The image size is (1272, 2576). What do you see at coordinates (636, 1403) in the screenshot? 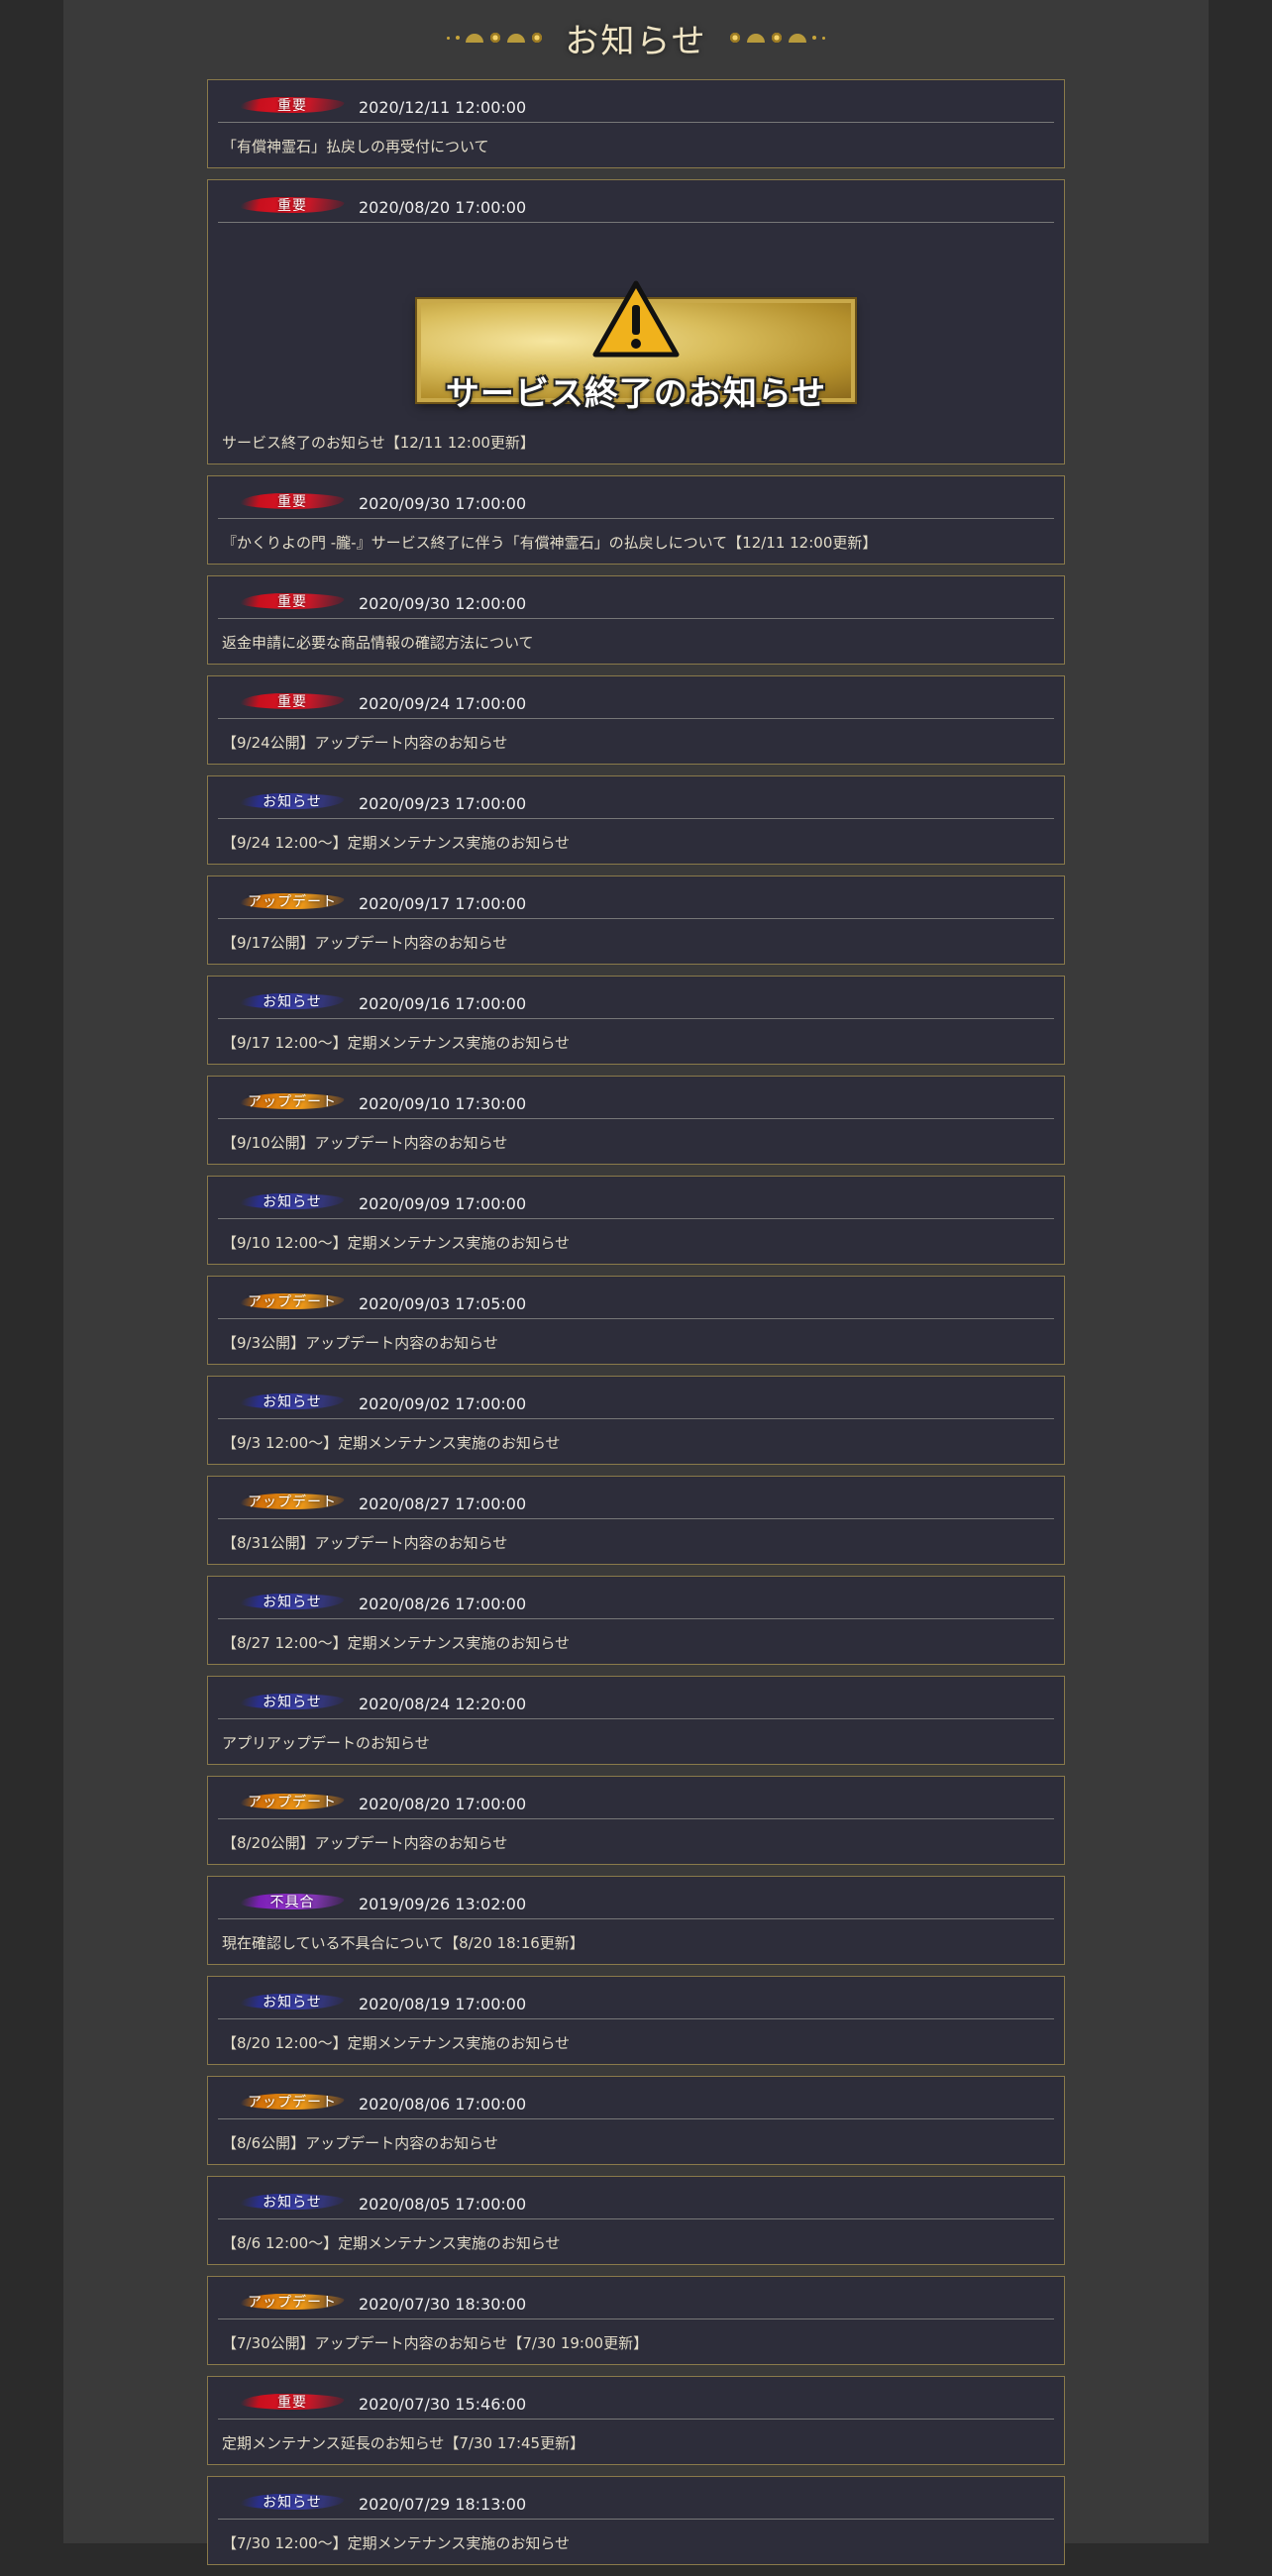
I see `news-item-header: お知らせ 2020/09/02 17:00:00` at bounding box center [636, 1403].